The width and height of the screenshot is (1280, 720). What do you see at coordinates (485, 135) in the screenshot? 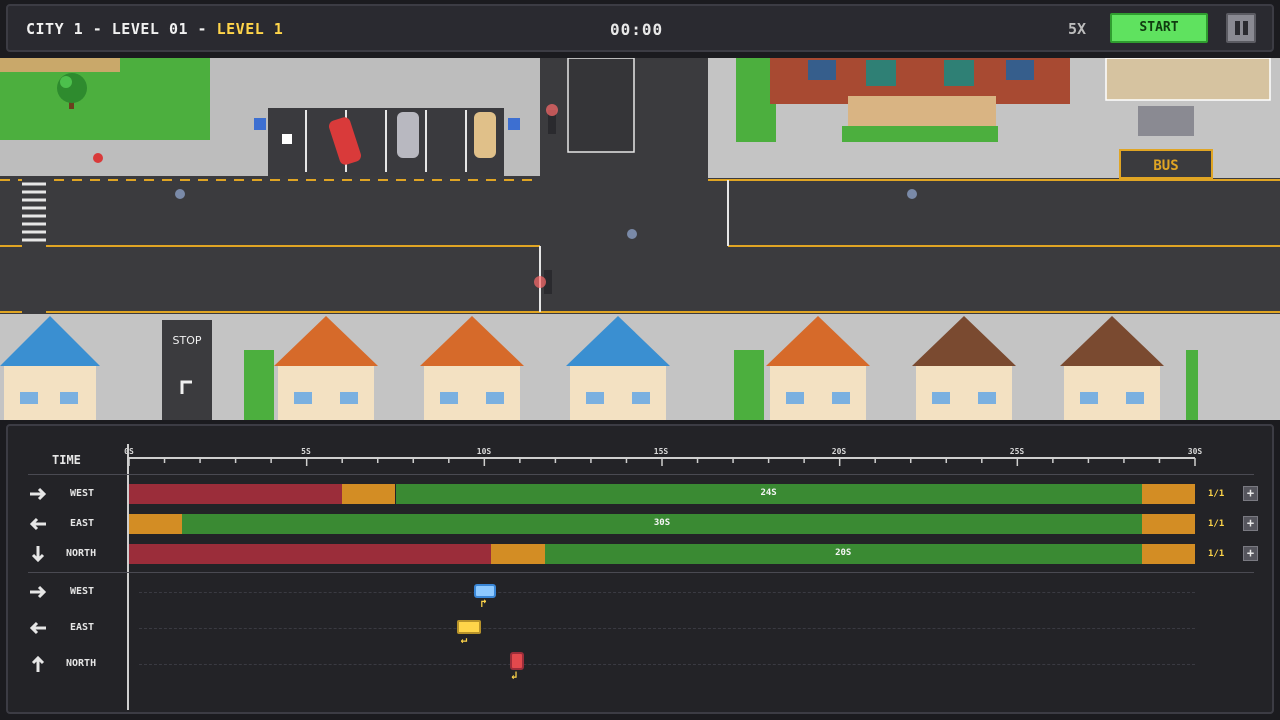
I see `parked-car-tan` at bounding box center [485, 135].